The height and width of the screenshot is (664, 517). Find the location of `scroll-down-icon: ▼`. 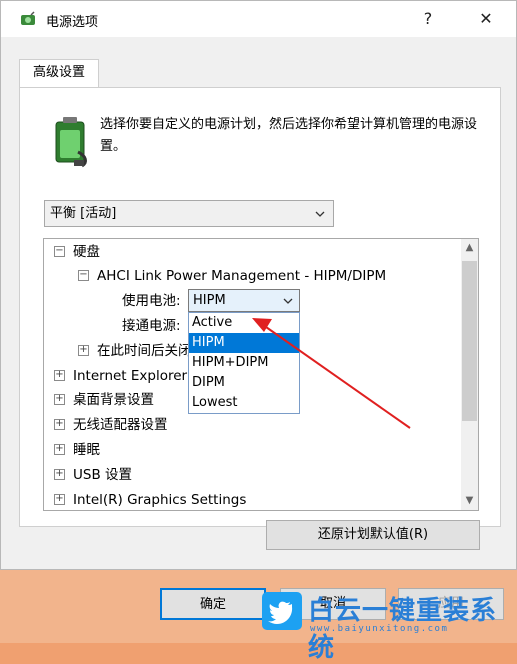

scroll-down-icon: ▼ is located at coordinates (469, 501).